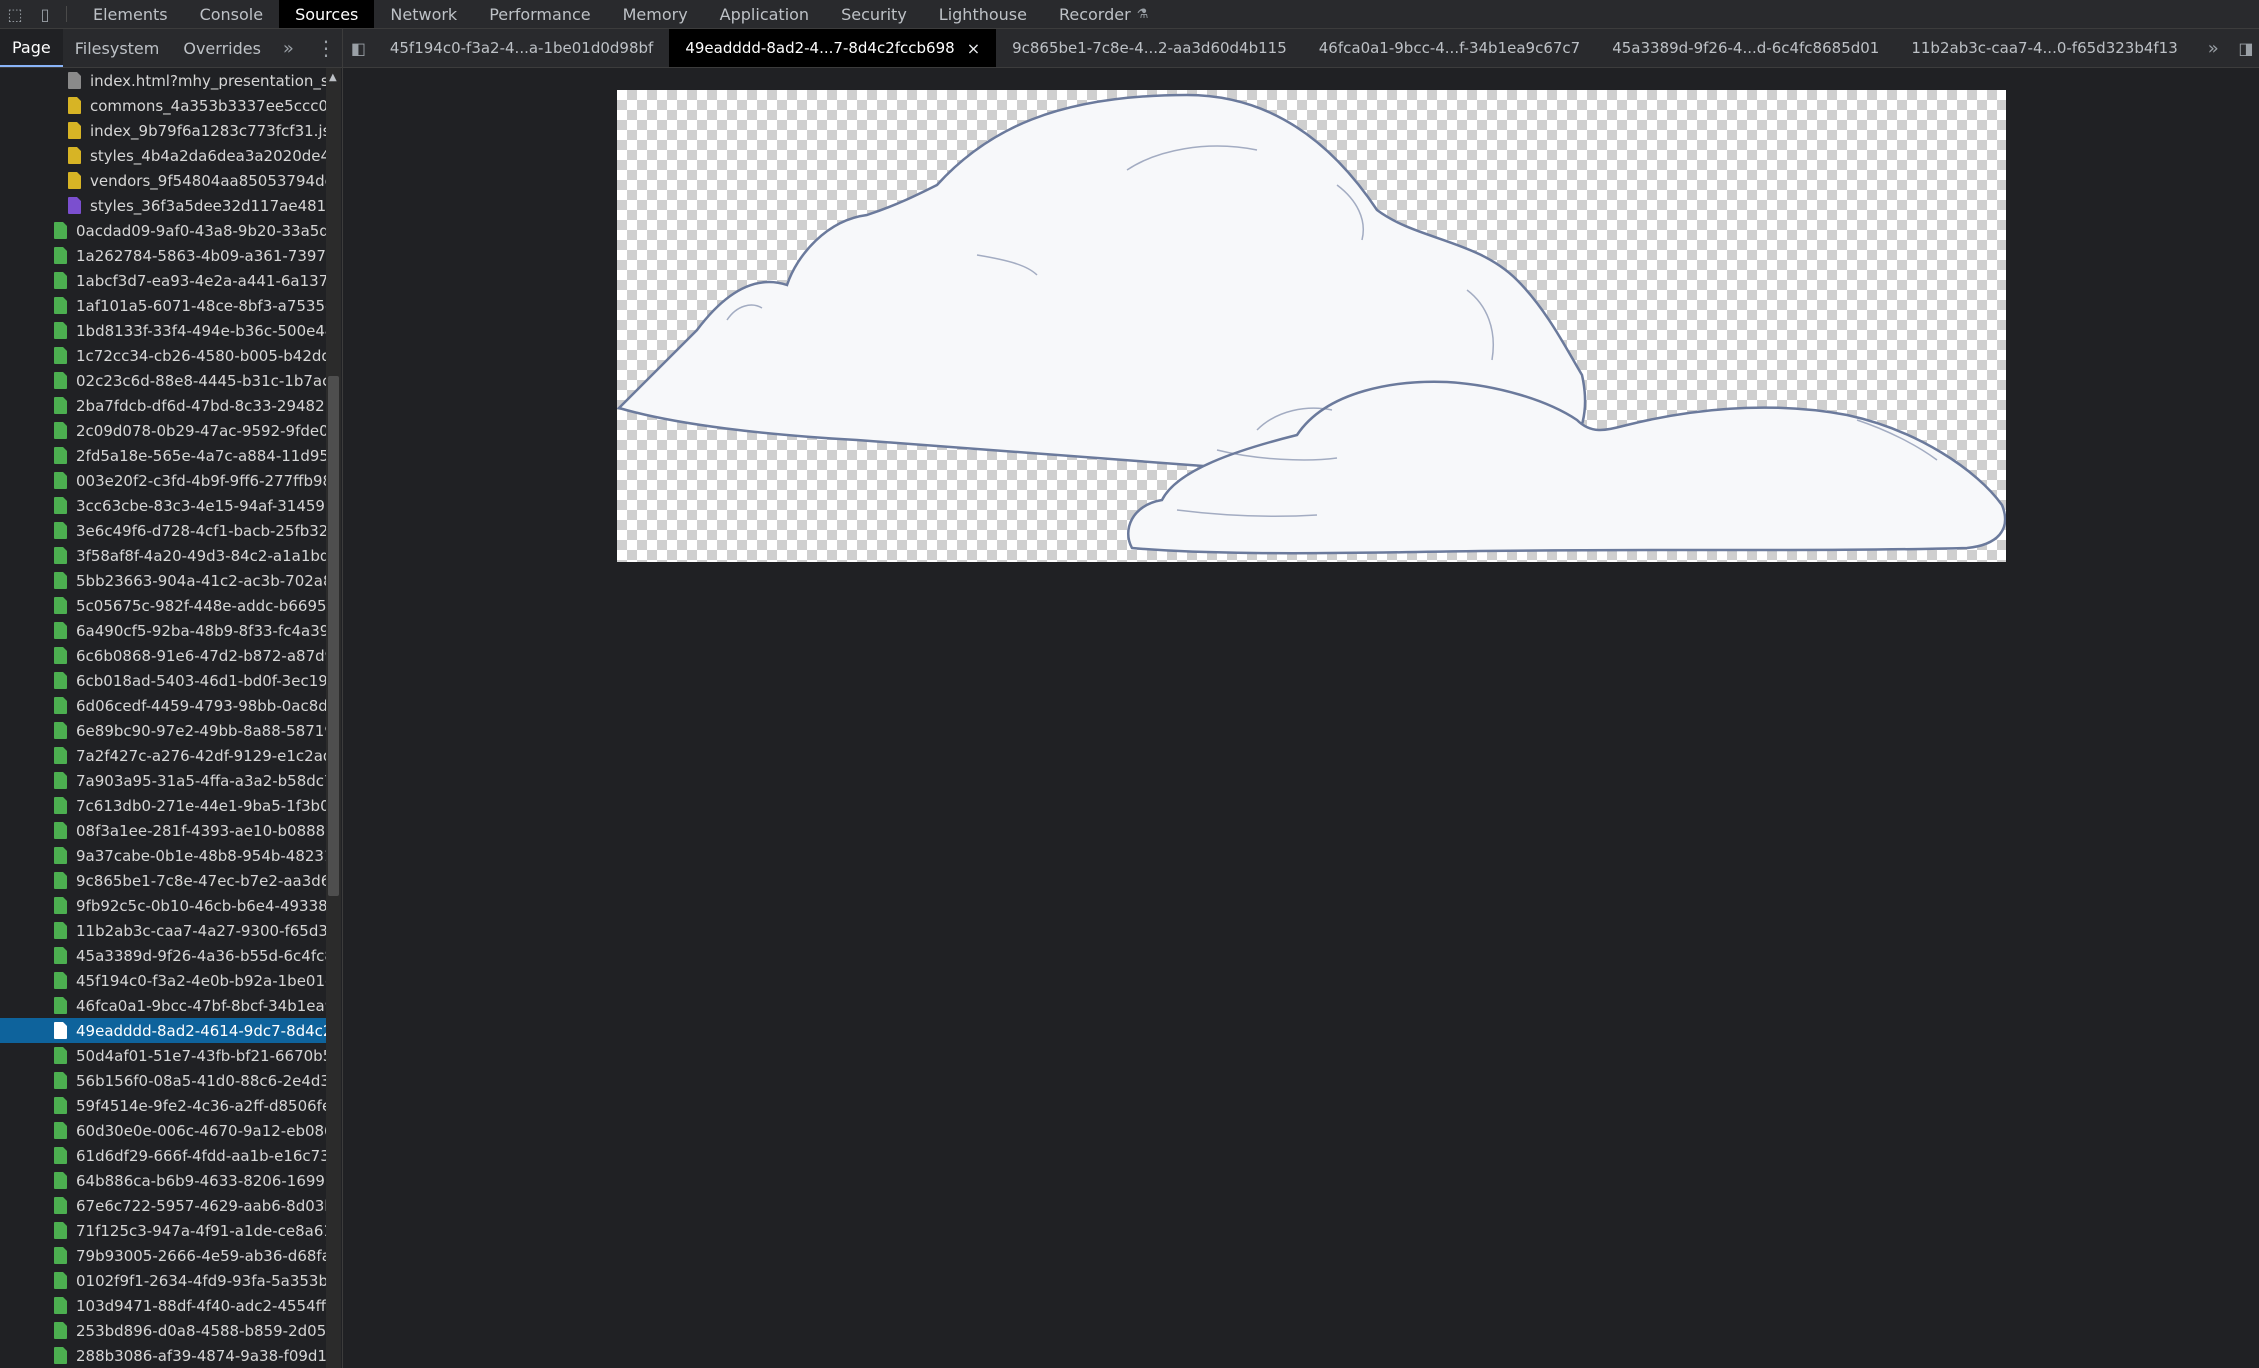 Image resolution: width=2259 pixels, height=1368 pixels. Describe the element at coordinates (45, 14) in the screenshot. I see `device-toolbar-icon: ▯` at that location.